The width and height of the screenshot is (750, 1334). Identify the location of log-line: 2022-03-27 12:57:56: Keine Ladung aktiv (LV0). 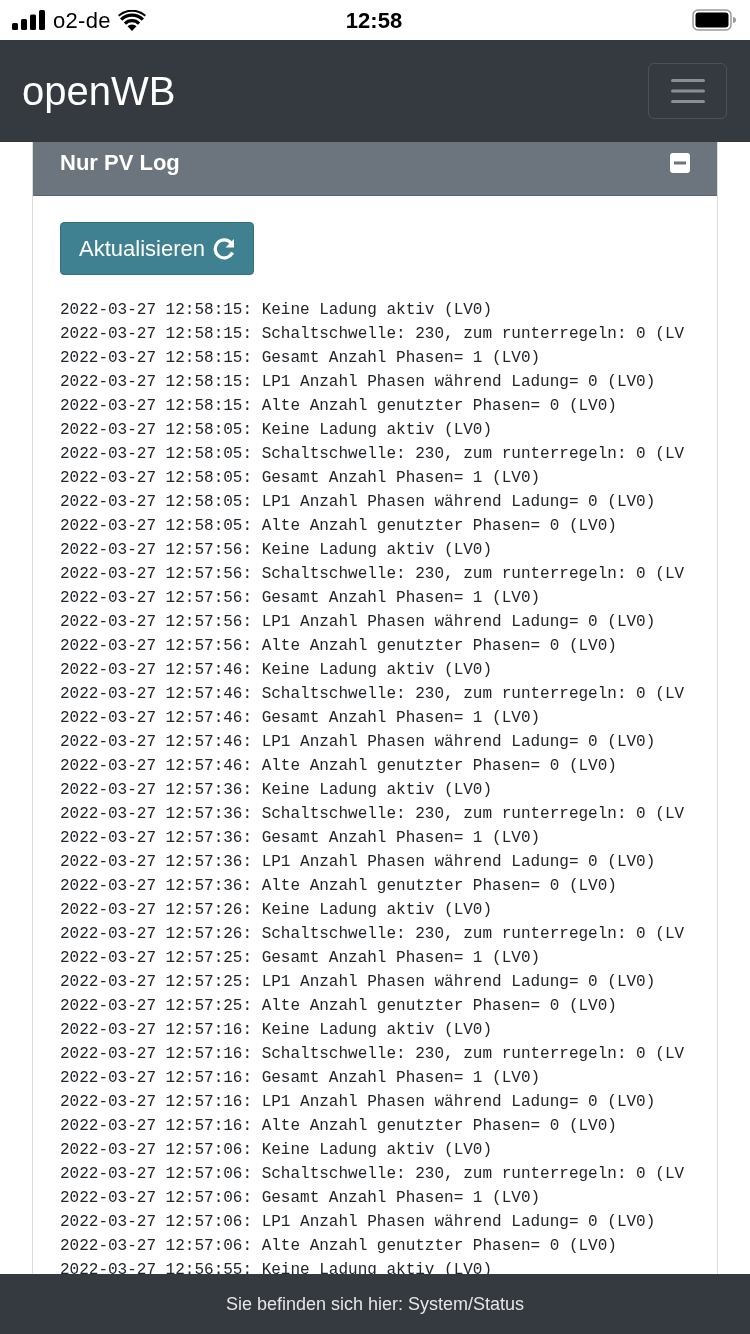
(277, 550).